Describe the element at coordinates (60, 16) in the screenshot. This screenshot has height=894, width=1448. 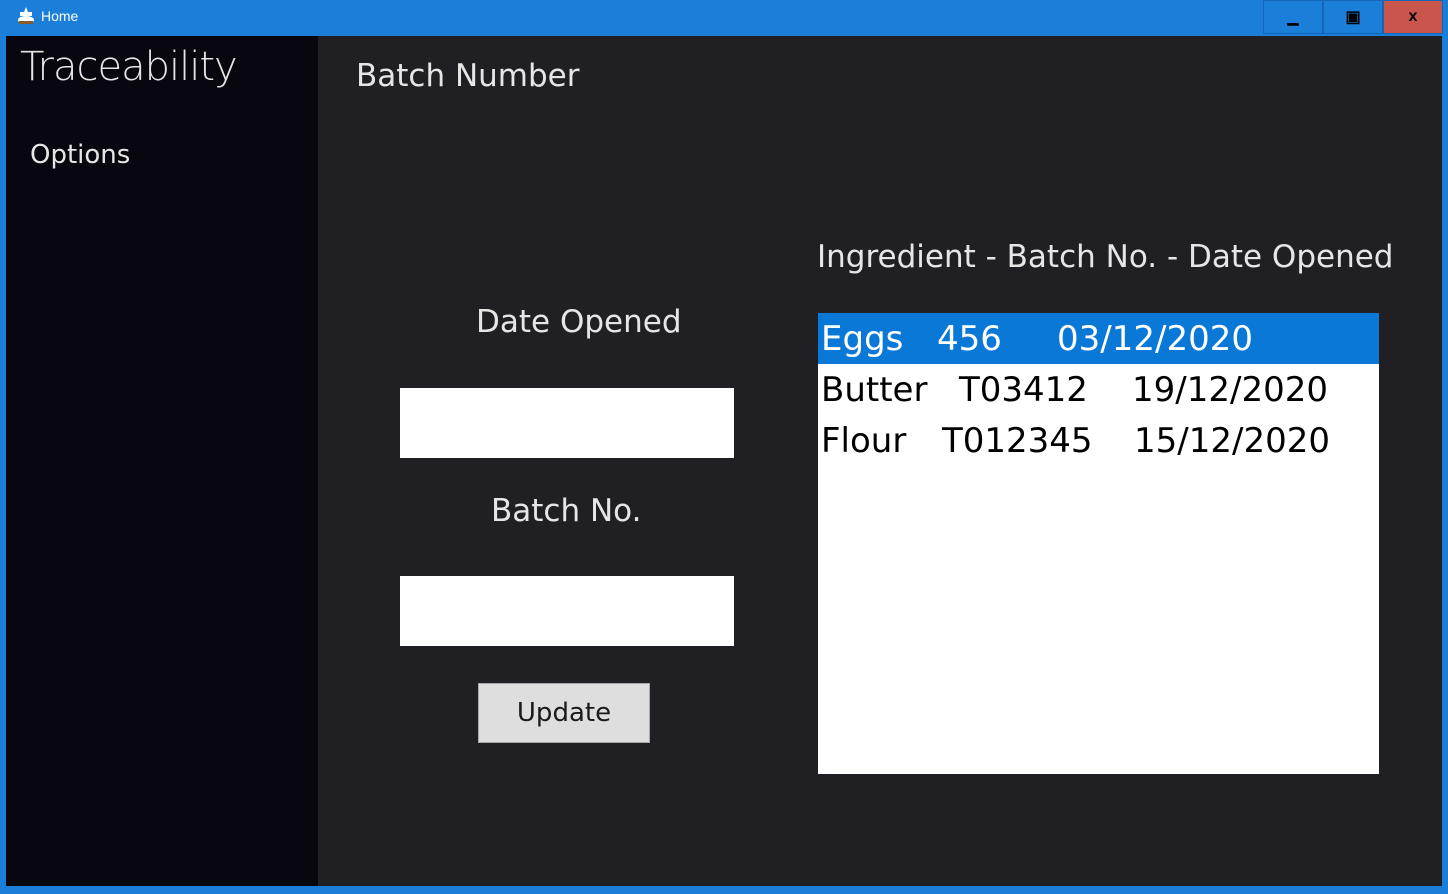
I see `window-title: Home` at that location.